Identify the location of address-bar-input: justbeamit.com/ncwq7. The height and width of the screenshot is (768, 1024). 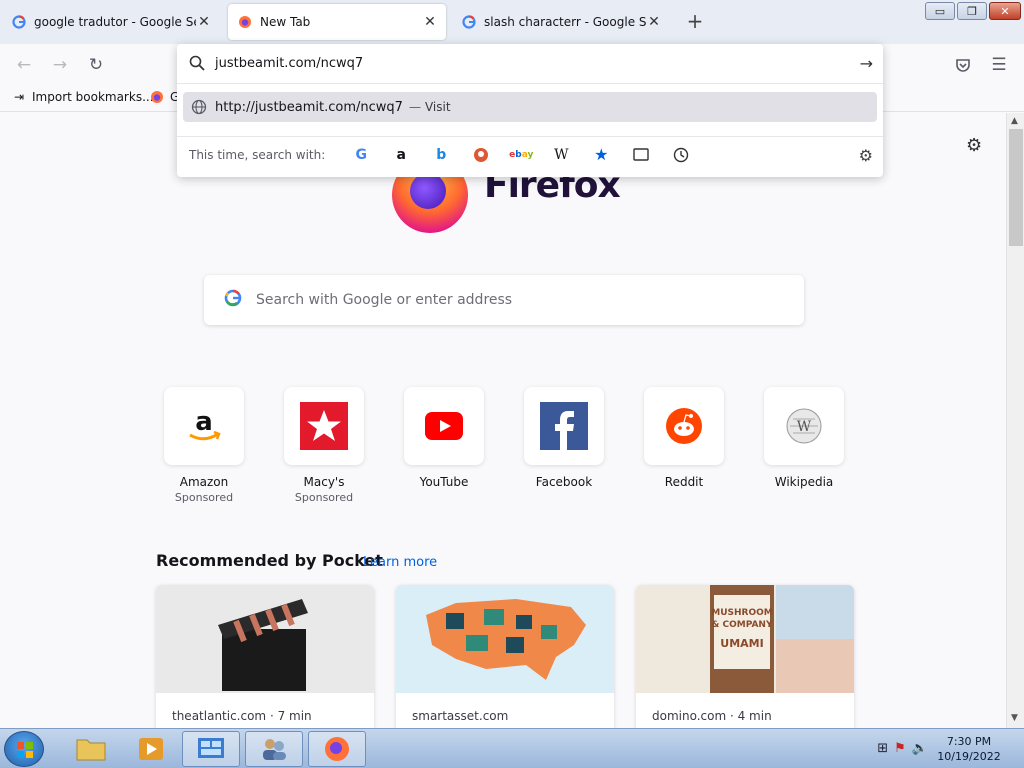
(289, 63).